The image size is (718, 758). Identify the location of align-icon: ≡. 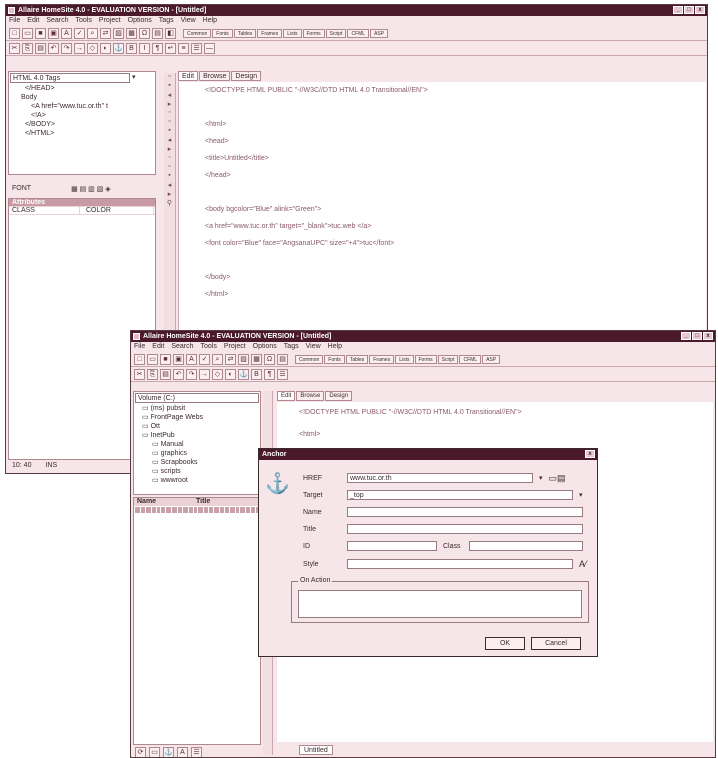
(183, 48).